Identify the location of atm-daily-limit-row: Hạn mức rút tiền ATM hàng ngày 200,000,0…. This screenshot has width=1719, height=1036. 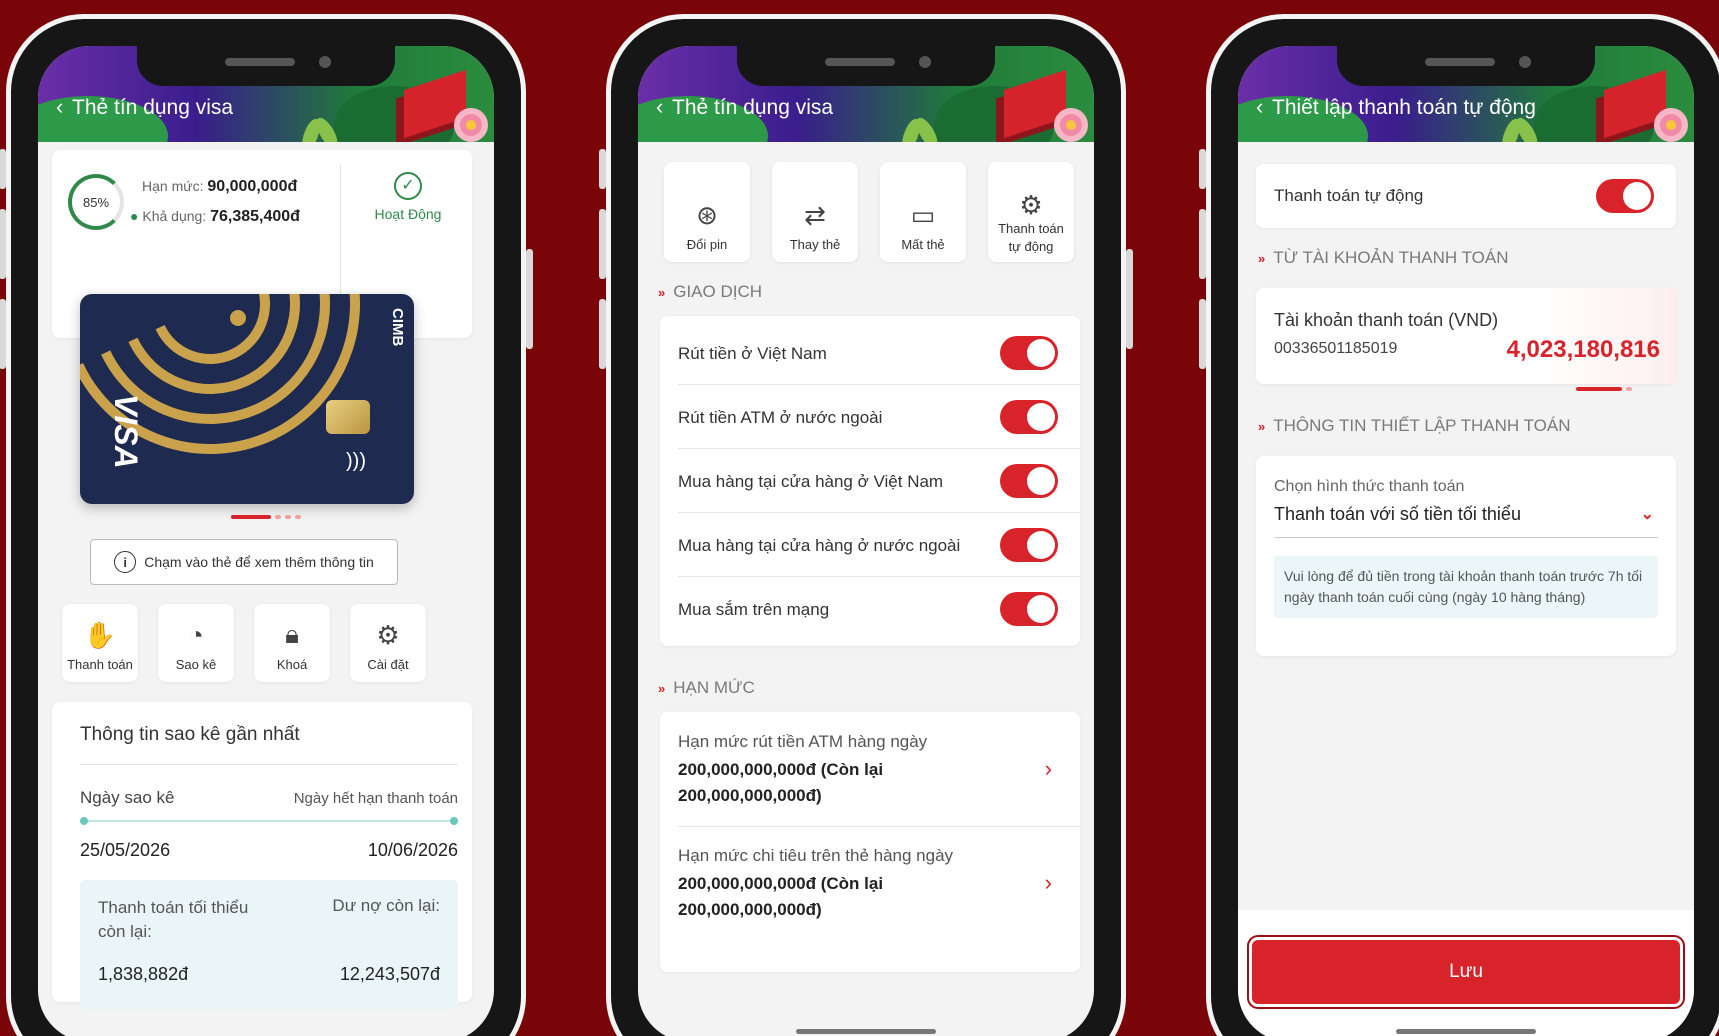
(870, 769).